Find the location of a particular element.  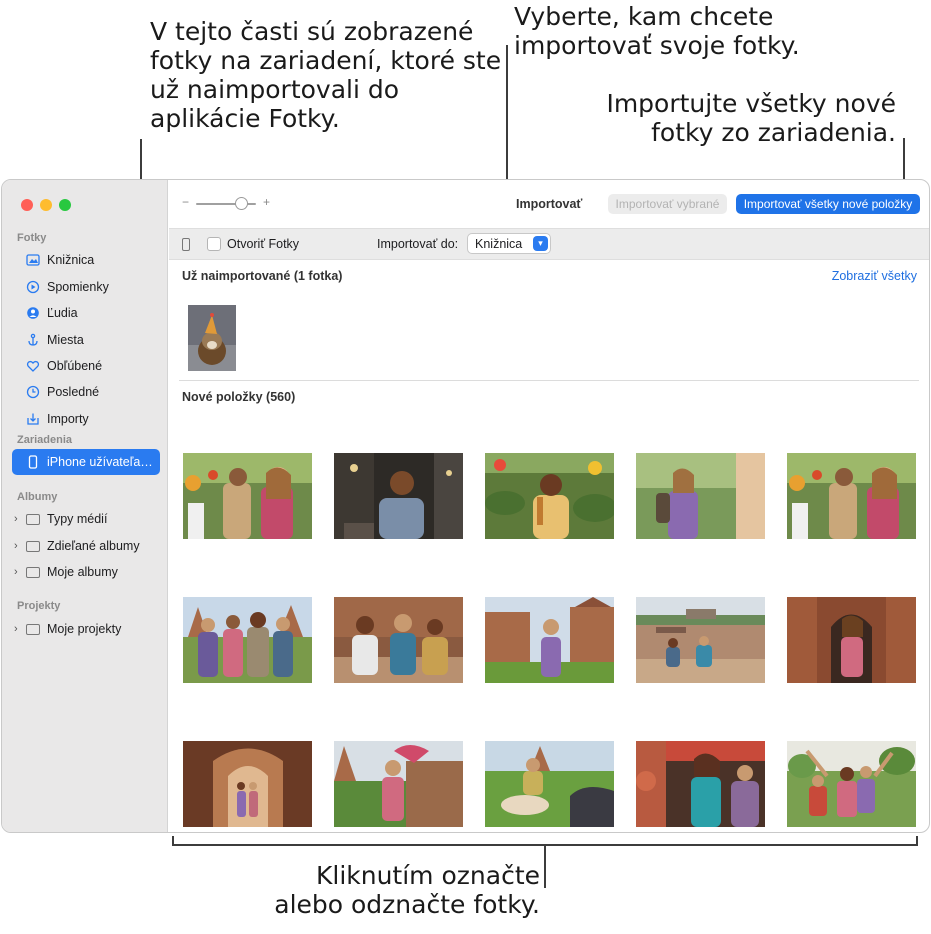

sidebar-item-label: Spomienky is located at coordinates (78, 287).